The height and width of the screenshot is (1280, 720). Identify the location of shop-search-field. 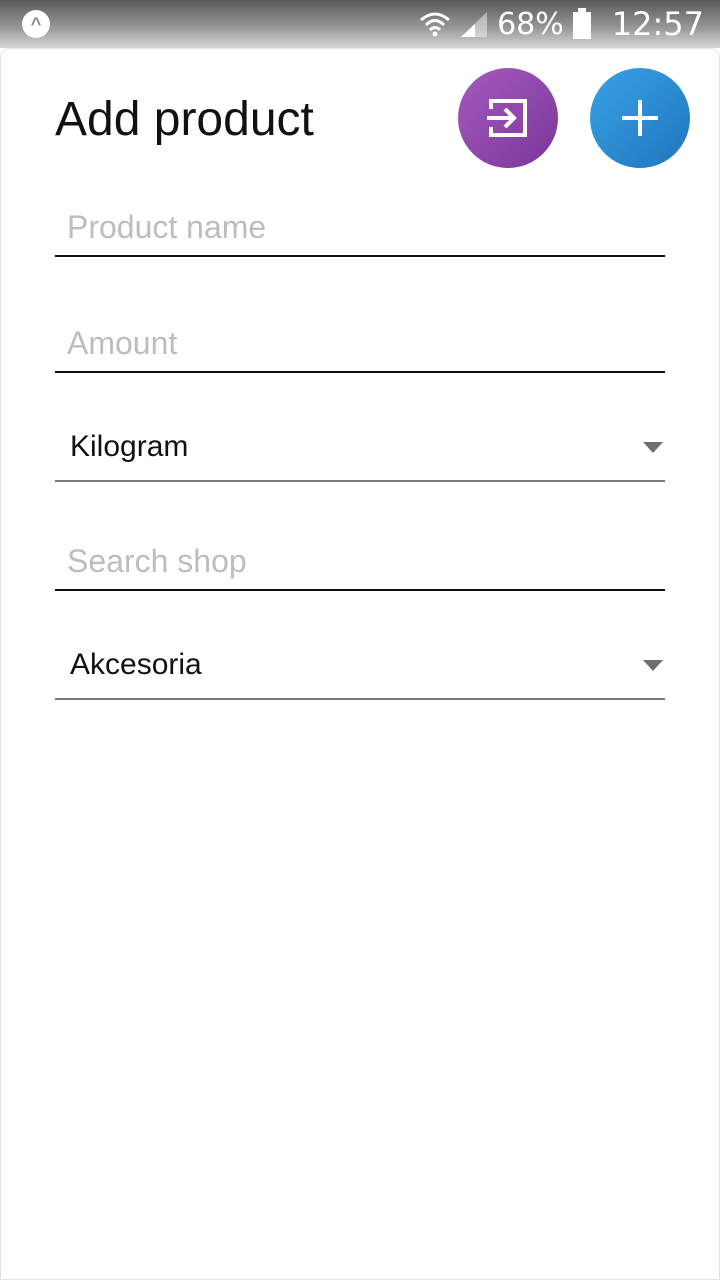
(360, 562).